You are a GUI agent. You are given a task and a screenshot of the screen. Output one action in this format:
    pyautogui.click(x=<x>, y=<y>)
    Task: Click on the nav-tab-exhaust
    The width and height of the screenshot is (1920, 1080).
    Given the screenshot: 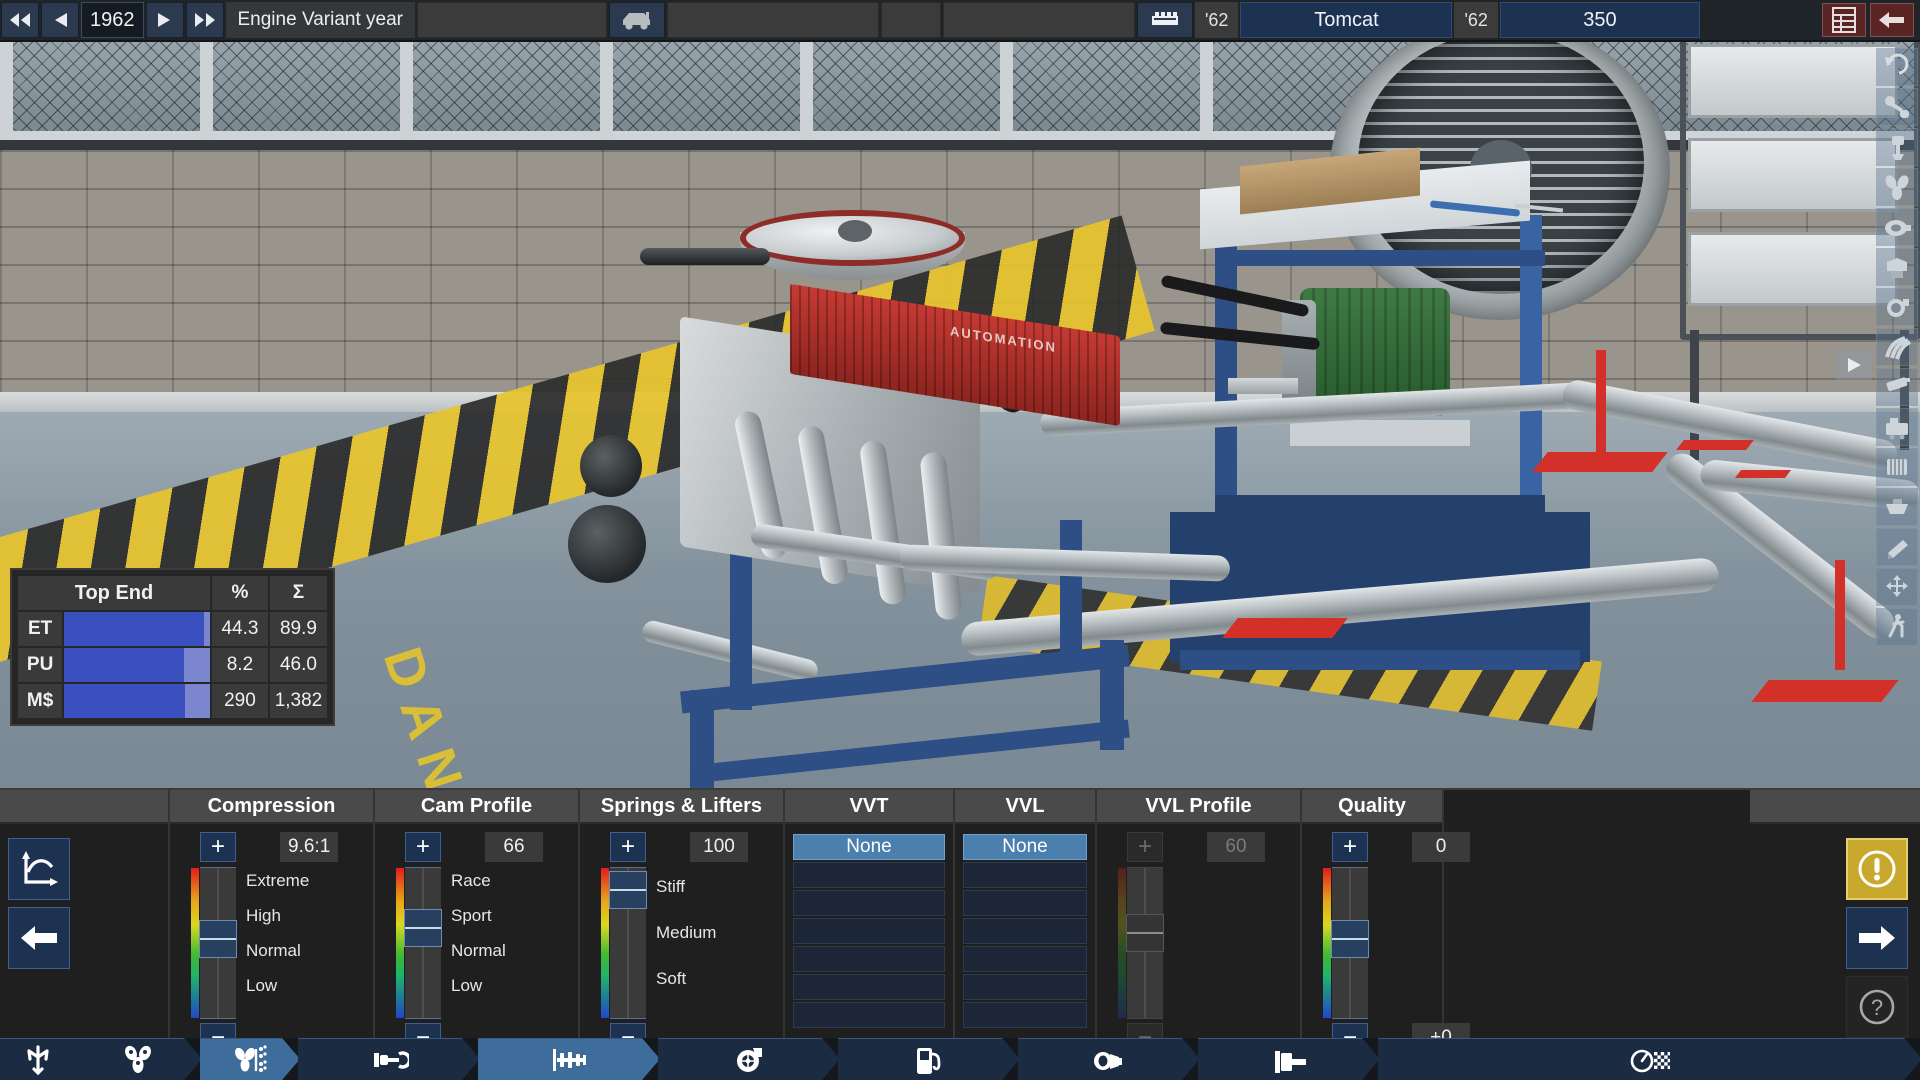 What is the action you would take?
    pyautogui.click(x=1109, y=1059)
    